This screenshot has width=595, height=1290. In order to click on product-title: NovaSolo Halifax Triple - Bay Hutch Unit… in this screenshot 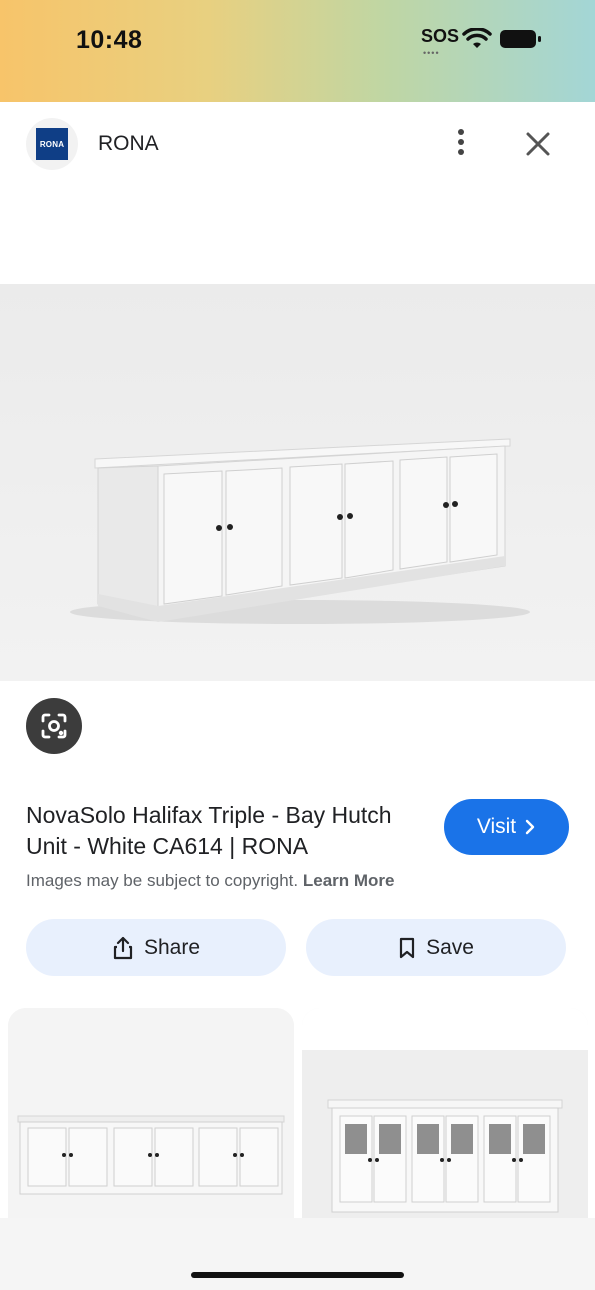, I will do `click(231, 831)`.